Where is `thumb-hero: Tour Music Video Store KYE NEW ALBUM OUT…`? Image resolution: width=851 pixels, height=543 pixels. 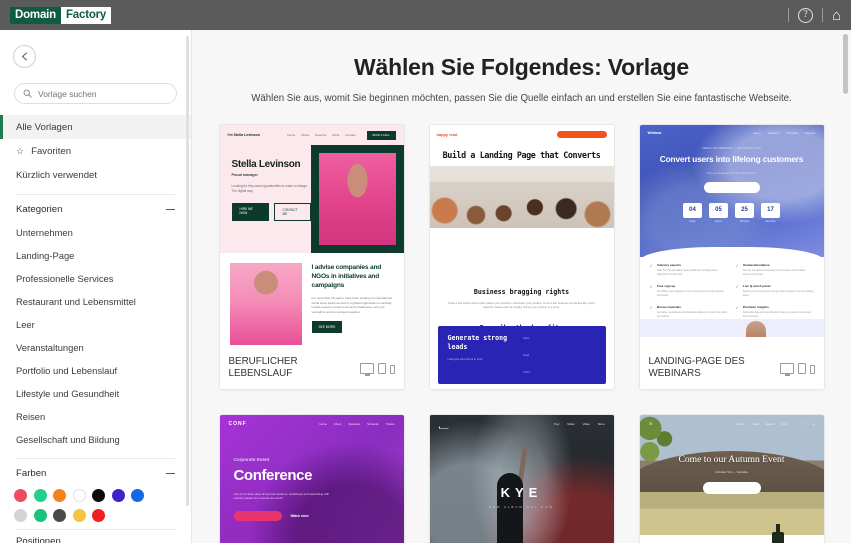 thumb-hero: Tour Music Video Store KYE NEW ALBUM OUT… is located at coordinates (521, 479).